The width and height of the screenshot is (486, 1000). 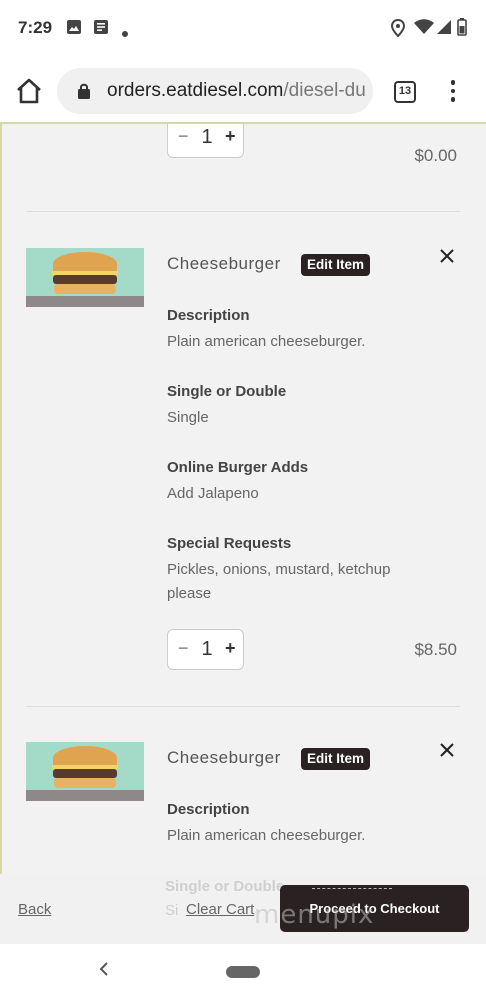 I want to click on location-icon, so click(x=398, y=30).